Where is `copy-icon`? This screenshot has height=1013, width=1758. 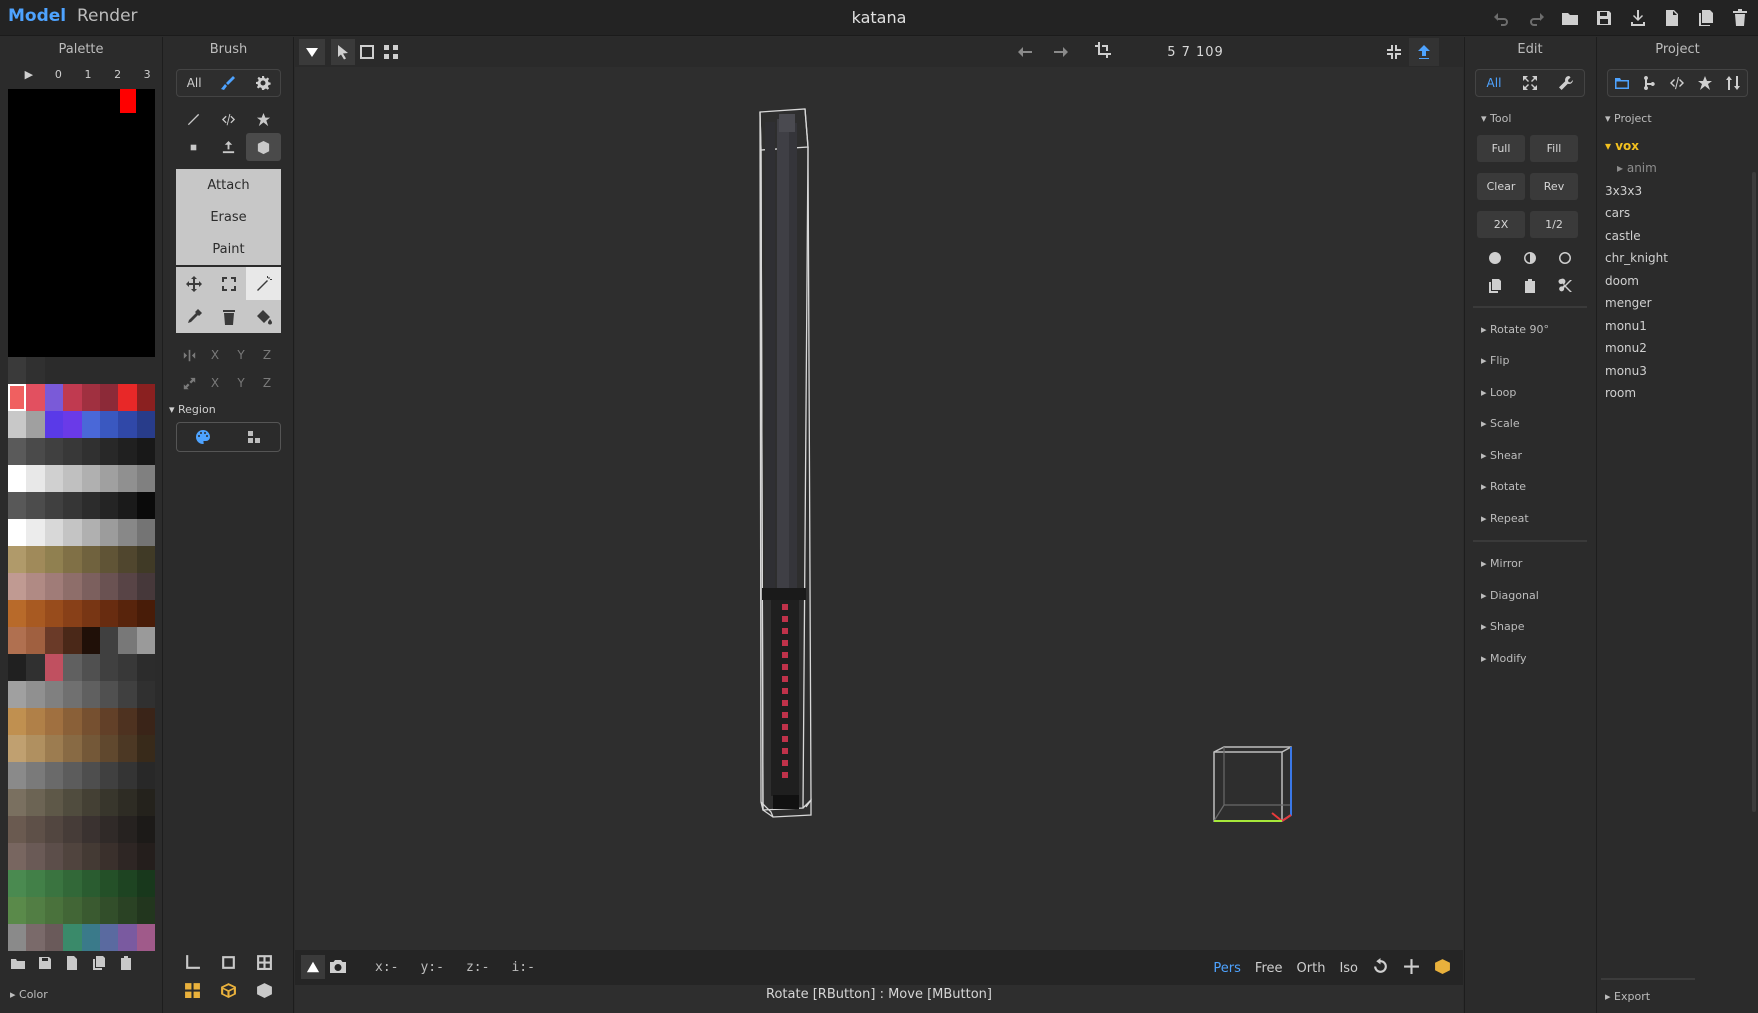
copy-icon is located at coordinates (1494, 286).